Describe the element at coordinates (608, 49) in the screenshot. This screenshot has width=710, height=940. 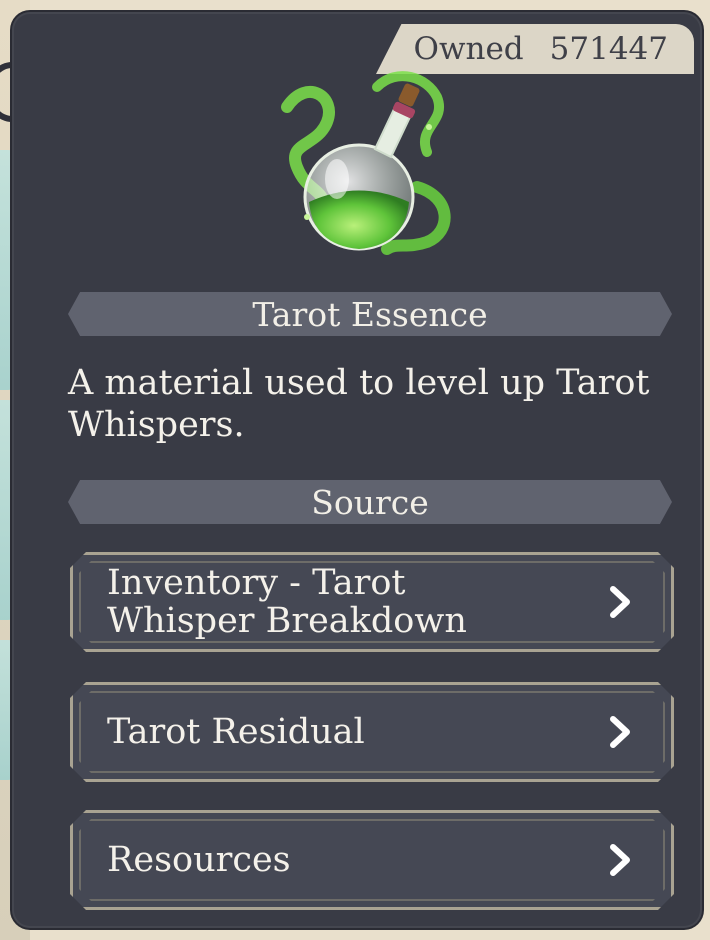
I see `owned-count: 571447` at that location.